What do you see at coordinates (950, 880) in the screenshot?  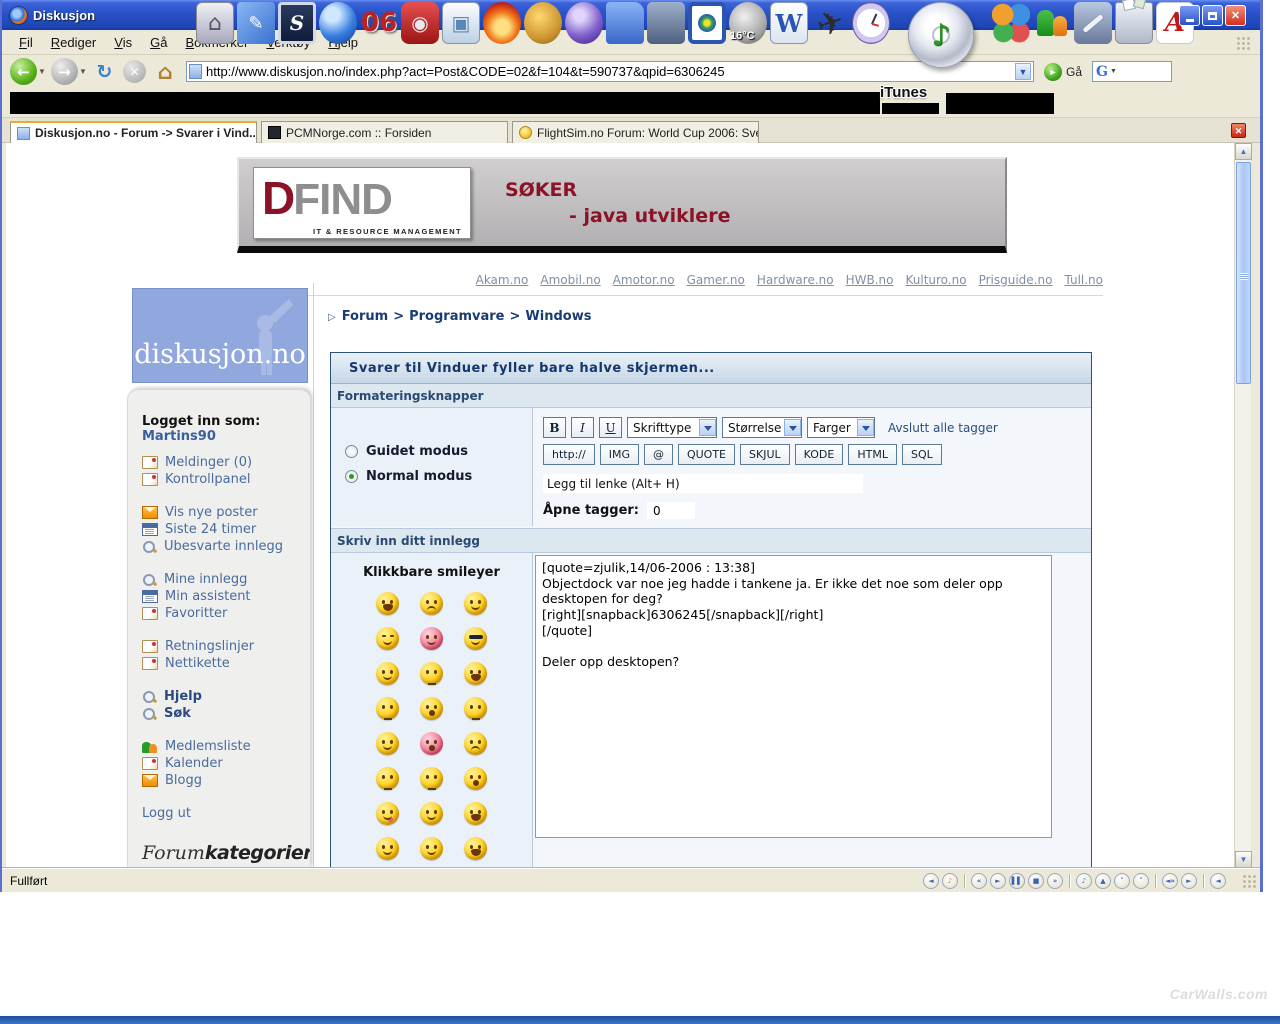 I see `media-note-icon: ♪` at bounding box center [950, 880].